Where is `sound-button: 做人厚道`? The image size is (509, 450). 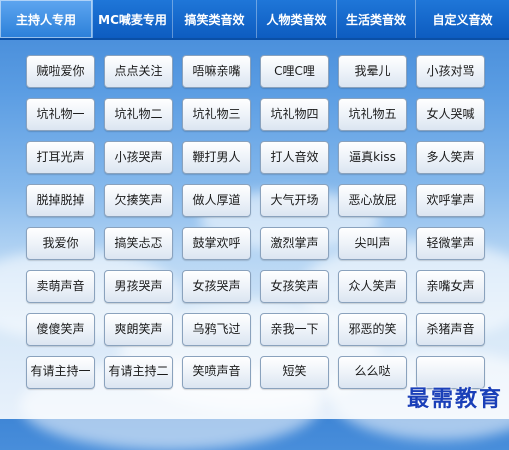
sound-button: 做人厚道 is located at coordinates (216, 200).